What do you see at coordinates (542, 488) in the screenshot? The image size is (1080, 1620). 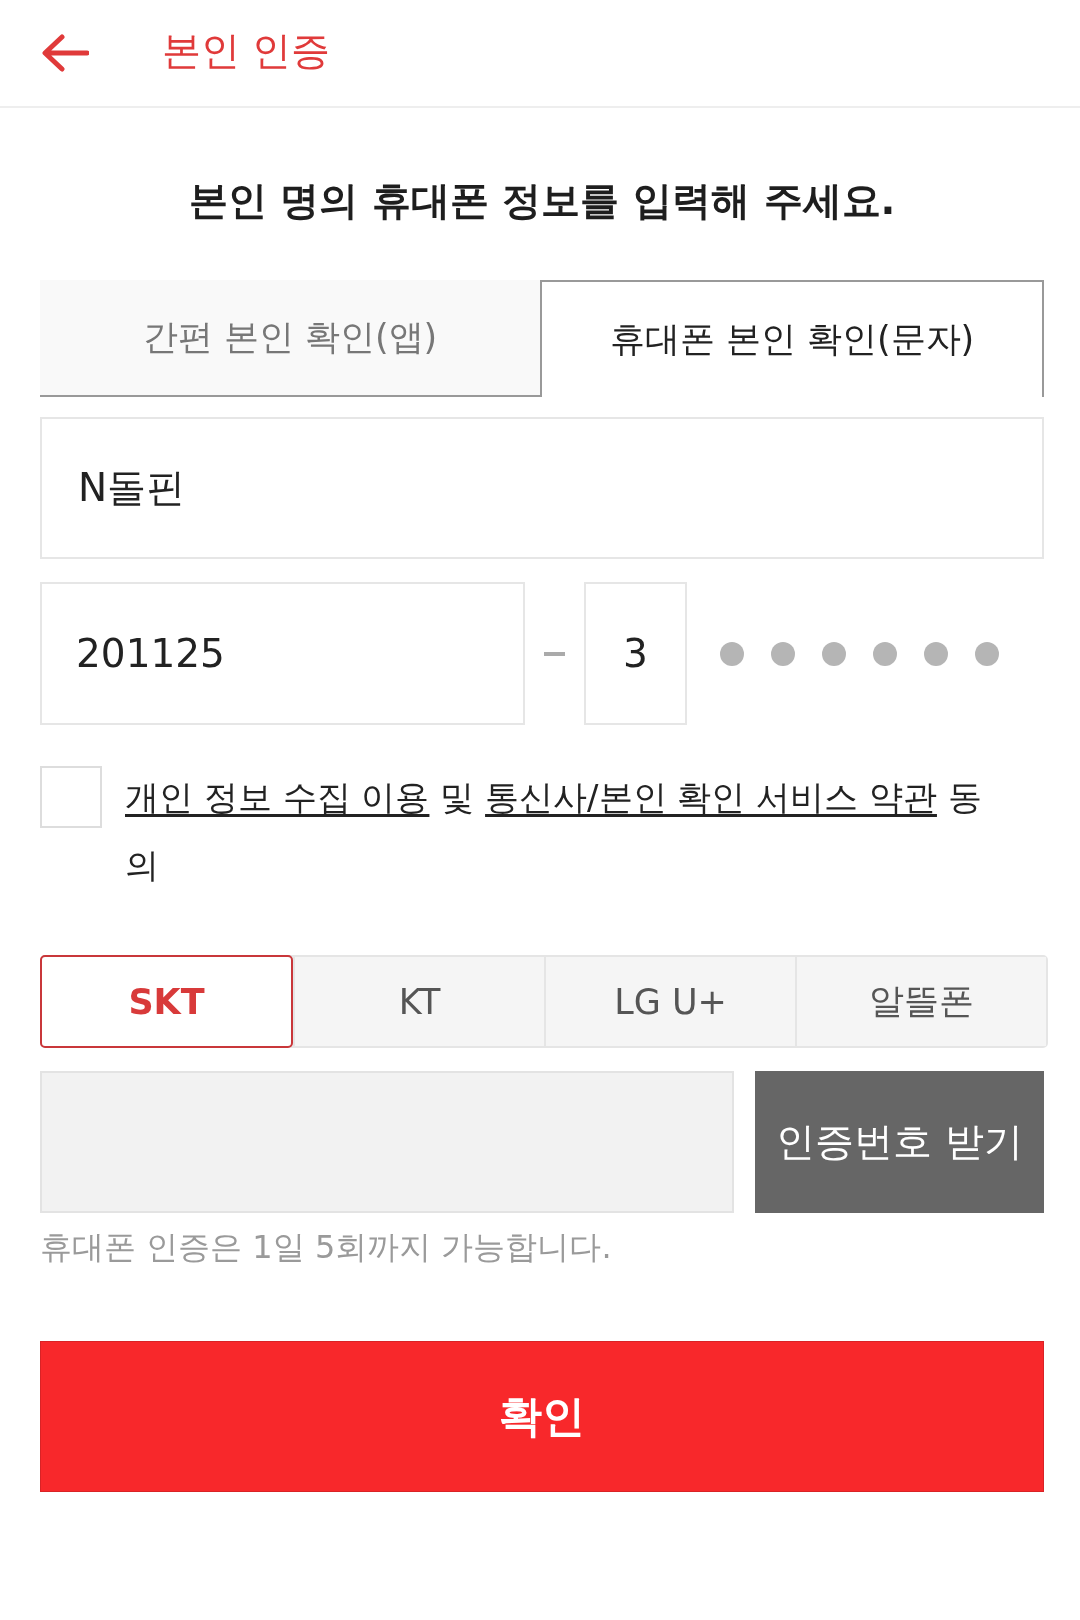 I see `name-field: N돌핀` at bounding box center [542, 488].